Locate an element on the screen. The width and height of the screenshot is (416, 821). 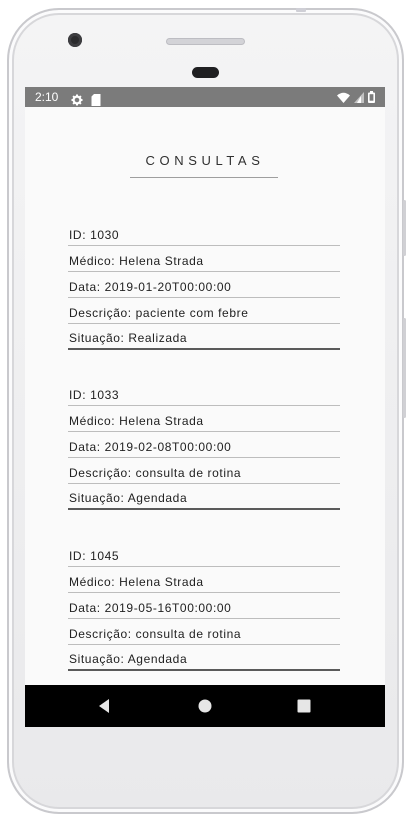
situacao-field: Situação: Realizada is located at coordinates (204, 337).